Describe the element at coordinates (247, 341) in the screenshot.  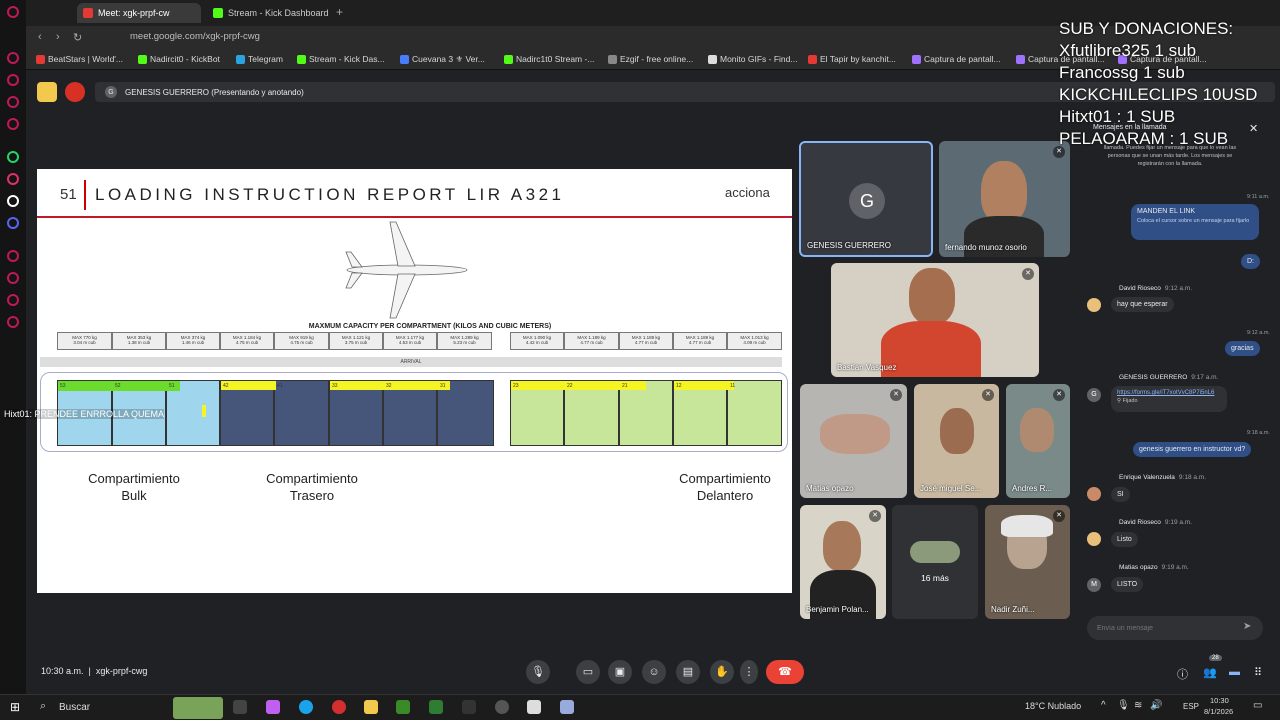
I see `capacity-cell: MAX 1.184 kg 4.75 m cub` at that location.